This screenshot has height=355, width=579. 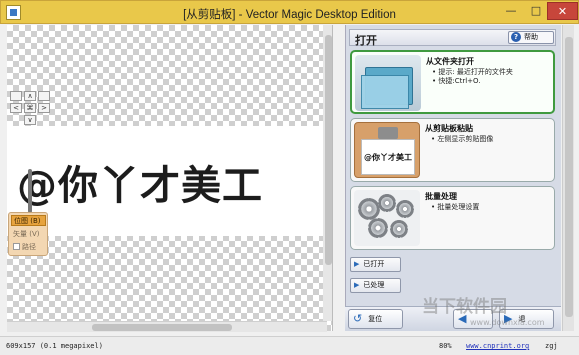 I want to click on card-title: 从文件夹打开, so click(x=450, y=61).